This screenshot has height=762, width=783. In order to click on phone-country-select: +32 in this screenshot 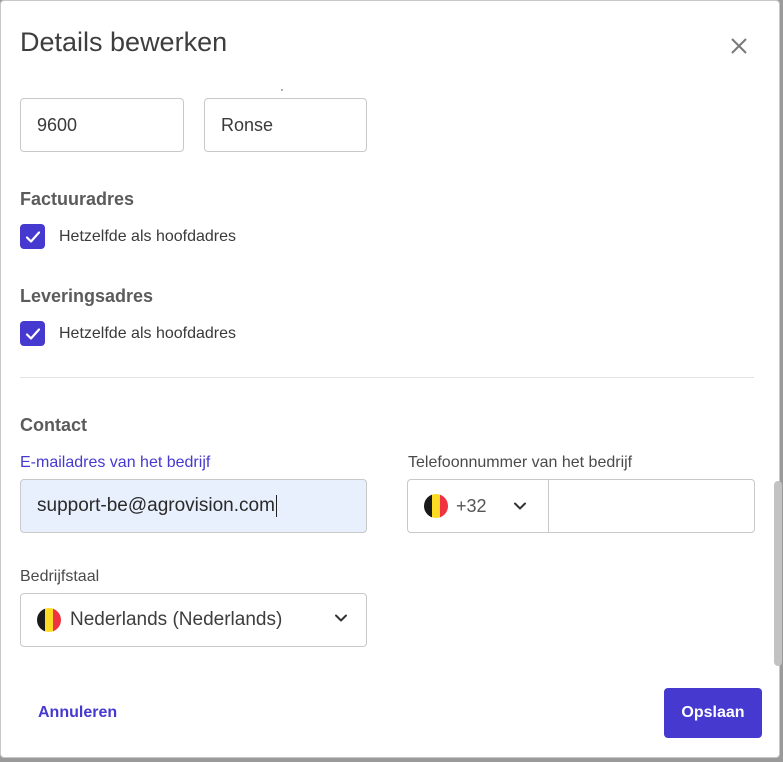, I will do `click(478, 506)`.